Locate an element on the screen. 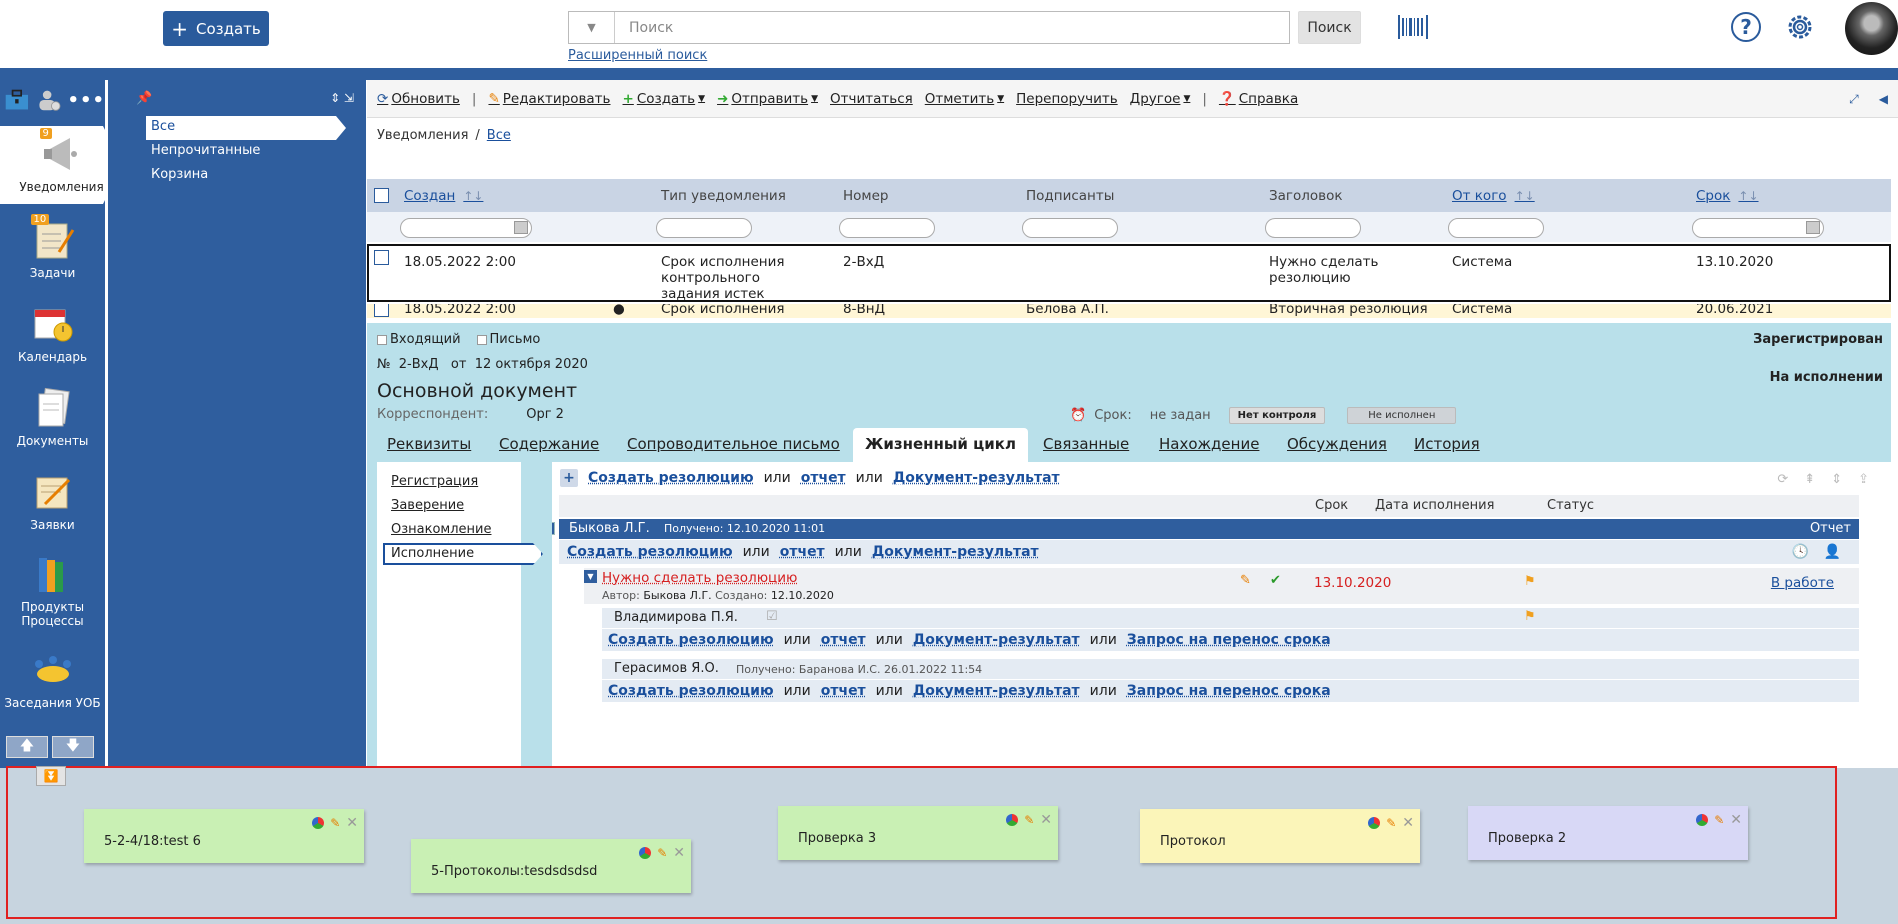 The image size is (1898, 924). user-icon: 👤 is located at coordinates (1832, 552).